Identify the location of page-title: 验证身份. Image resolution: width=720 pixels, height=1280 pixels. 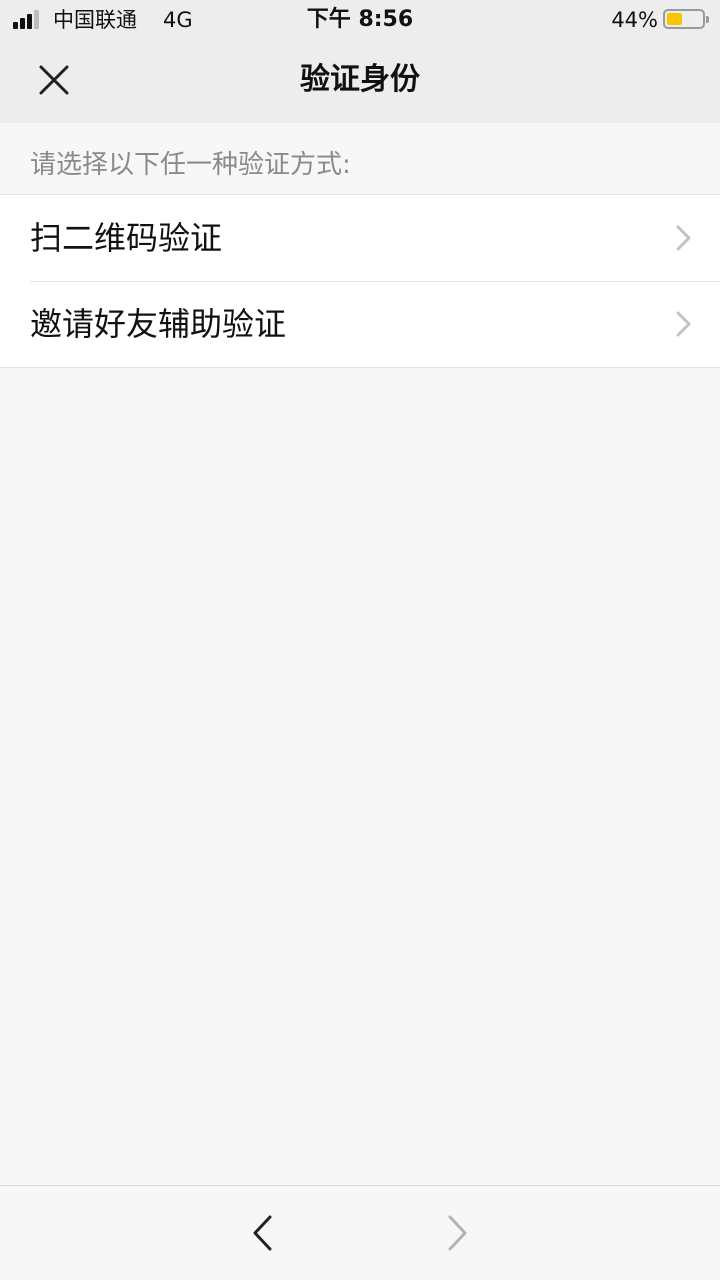
(360, 79).